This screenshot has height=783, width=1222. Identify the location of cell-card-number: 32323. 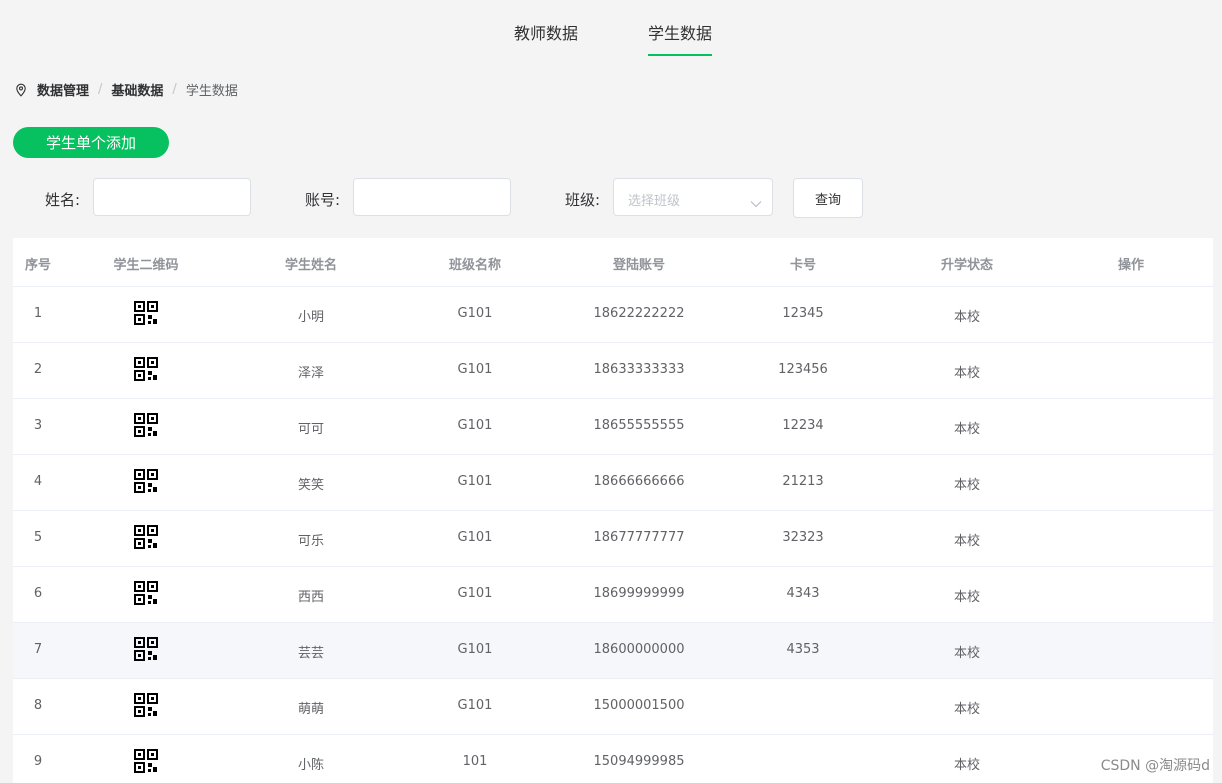
(803, 537).